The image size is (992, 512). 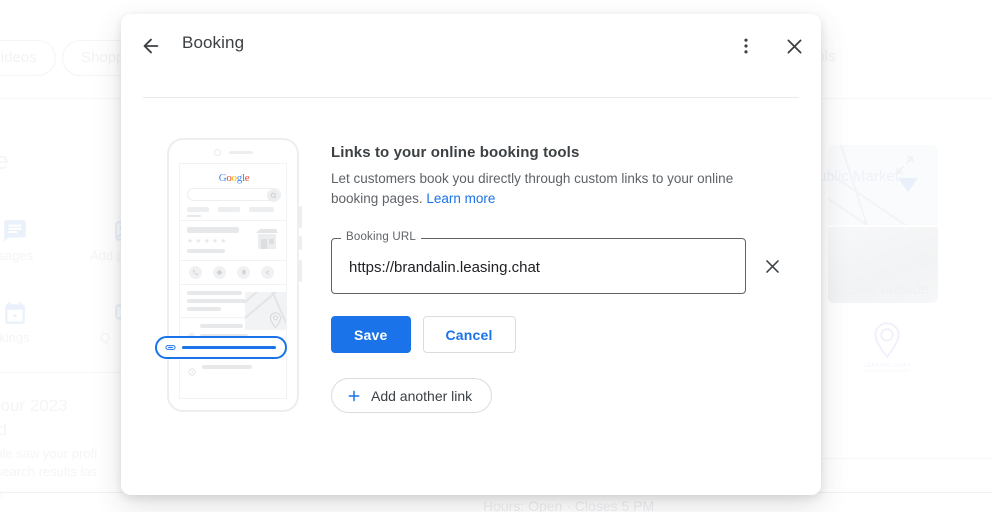 I want to click on bg-brand-sub: SACRAMENTO MARKET, so click(x=887, y=371).